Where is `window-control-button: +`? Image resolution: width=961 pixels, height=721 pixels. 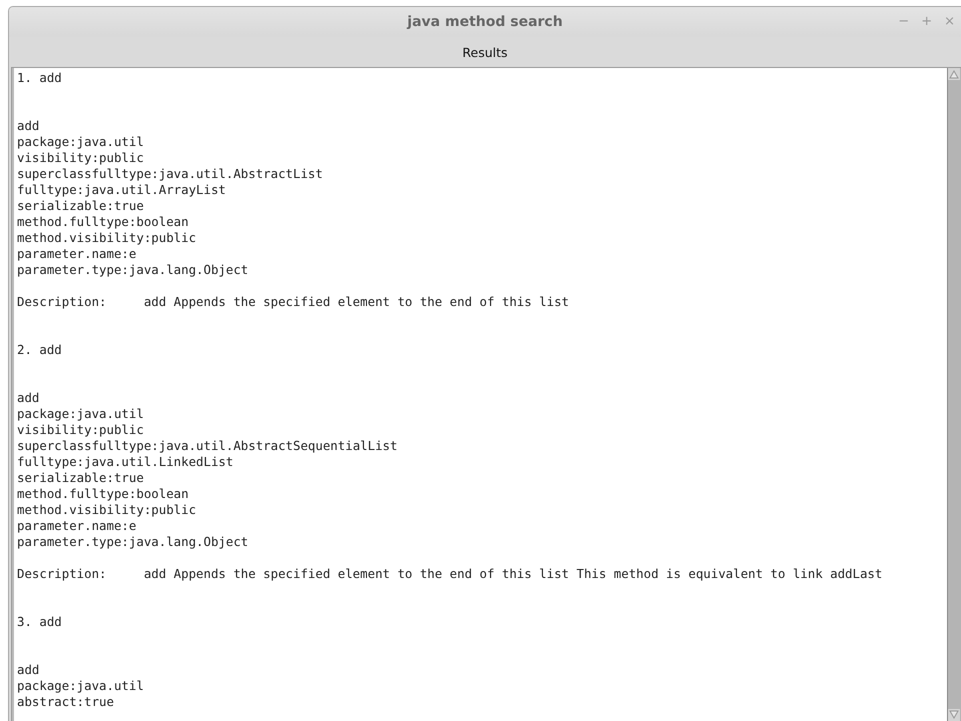 window-control-button: + is located at coordinates (926, 21).